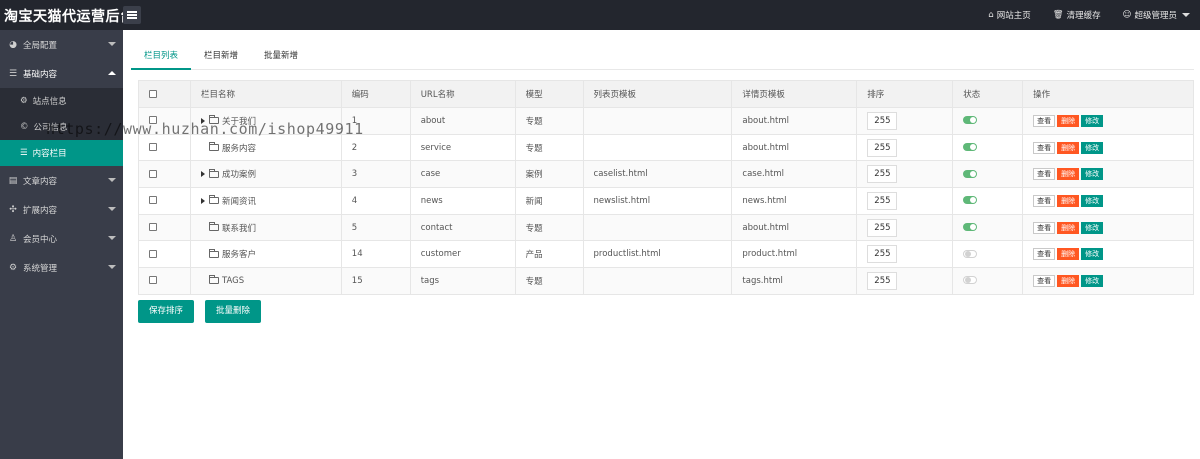 The width and height of the screenshot is (1200, 459). I want to click on tab-column-add: 栏目新增, so click(221, 59).